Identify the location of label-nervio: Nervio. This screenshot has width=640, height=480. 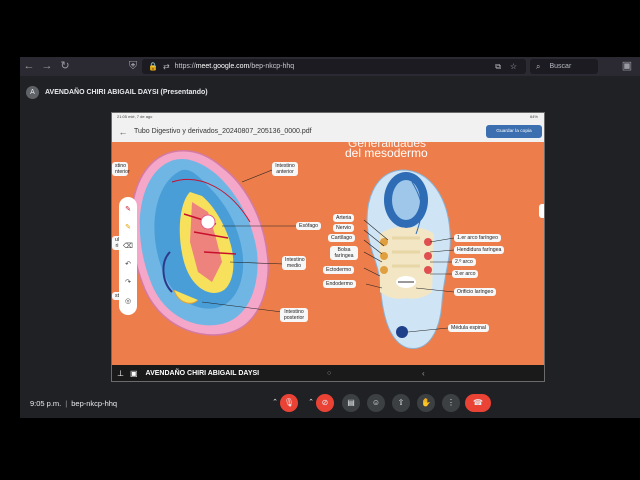
(343, 228).